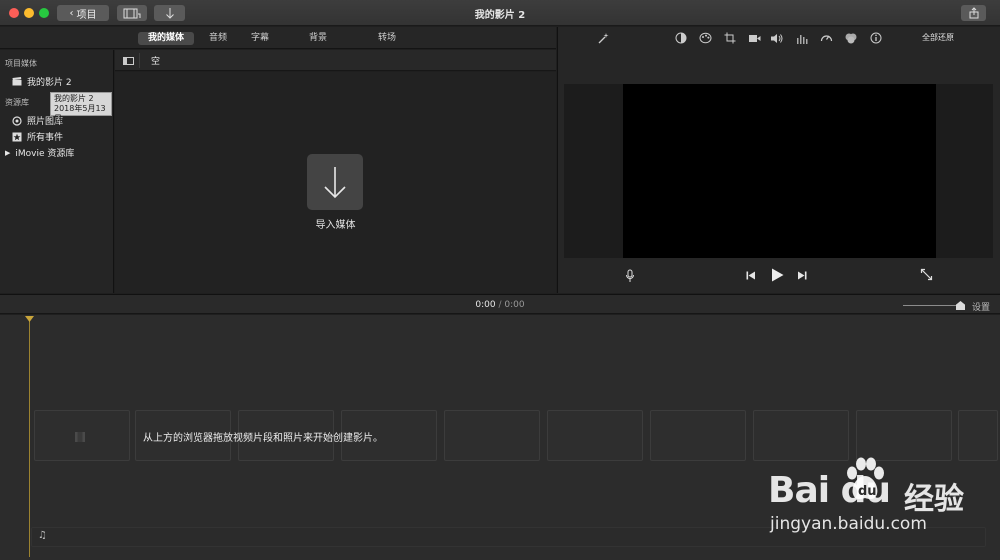  I want to click on skip-back-button, so click(751, 275).